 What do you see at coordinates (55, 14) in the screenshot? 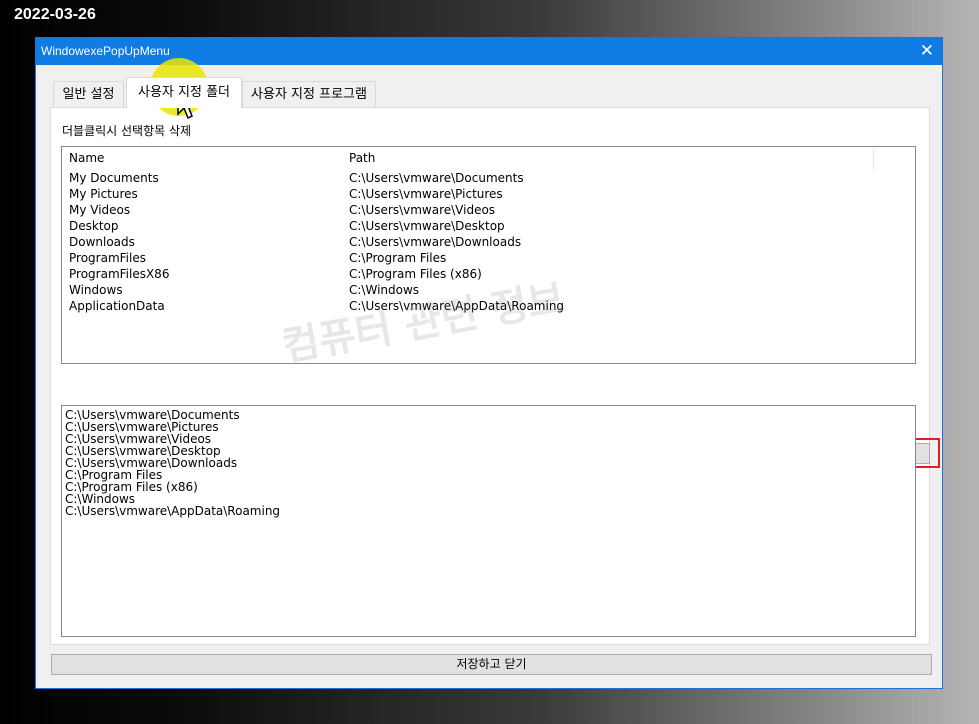
I see `date-label: 2022-03-26` at bounding box center [55, 14].